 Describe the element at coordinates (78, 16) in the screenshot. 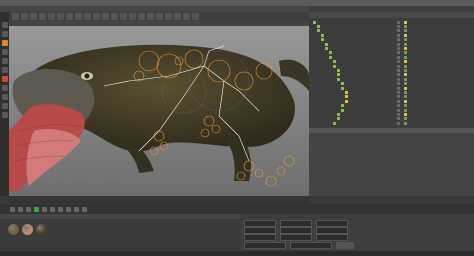

I see `axis-y-icon` at that location.